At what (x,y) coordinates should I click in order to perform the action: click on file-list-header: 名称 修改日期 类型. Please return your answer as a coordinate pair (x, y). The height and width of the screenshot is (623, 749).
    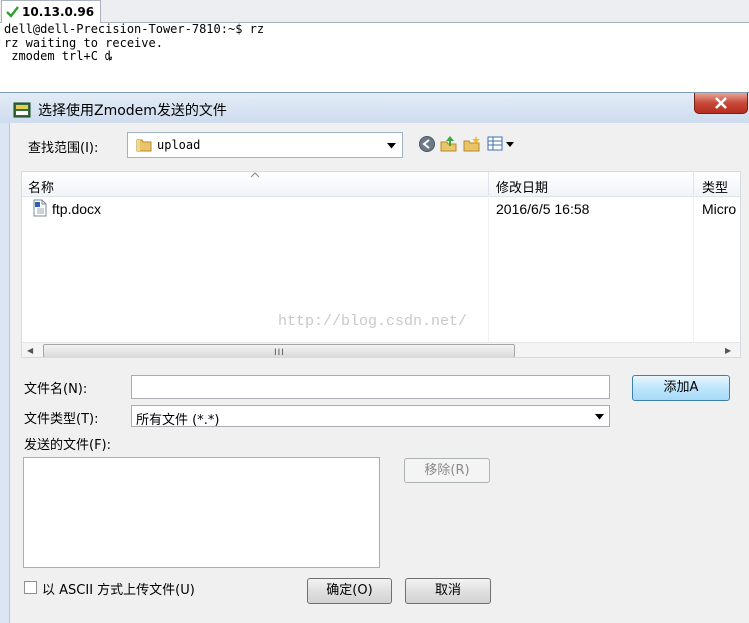
    Looking at the image, I should click on (381, 184).